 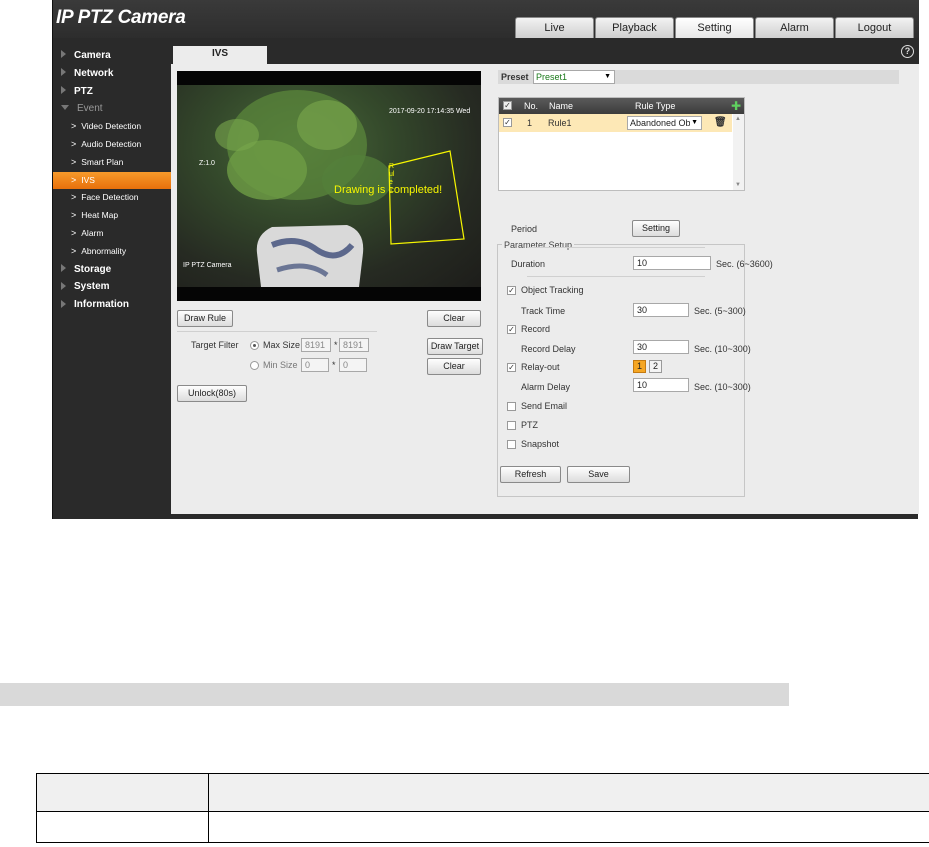 What do you see at coordinates (720, 311) in the screenshot?
I see `track-time-range: Sec. (5~300)` at bounding box center [720, 311].